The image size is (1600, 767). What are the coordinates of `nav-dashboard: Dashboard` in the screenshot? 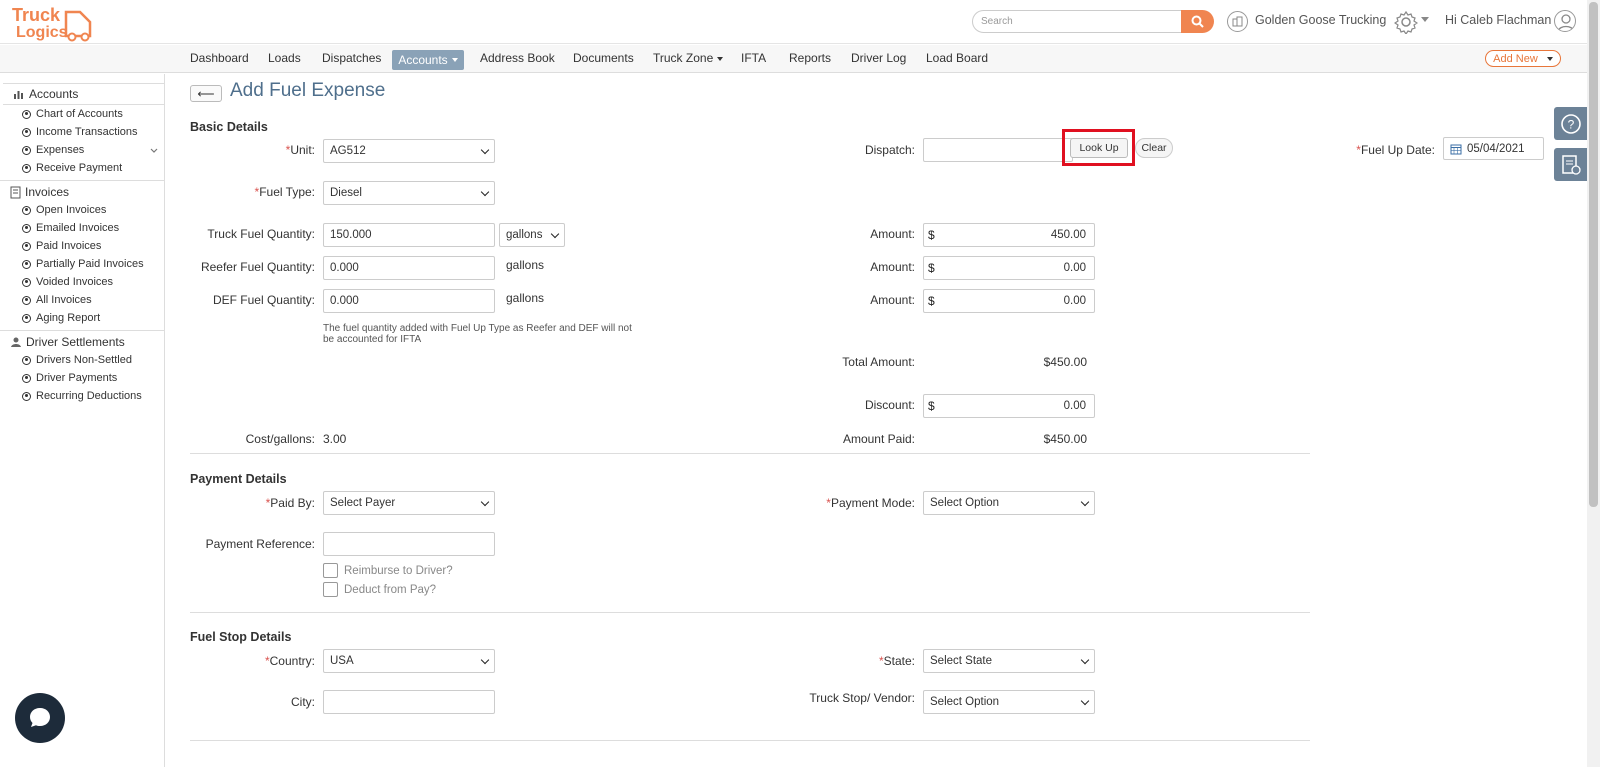 It's located at (219, 58).